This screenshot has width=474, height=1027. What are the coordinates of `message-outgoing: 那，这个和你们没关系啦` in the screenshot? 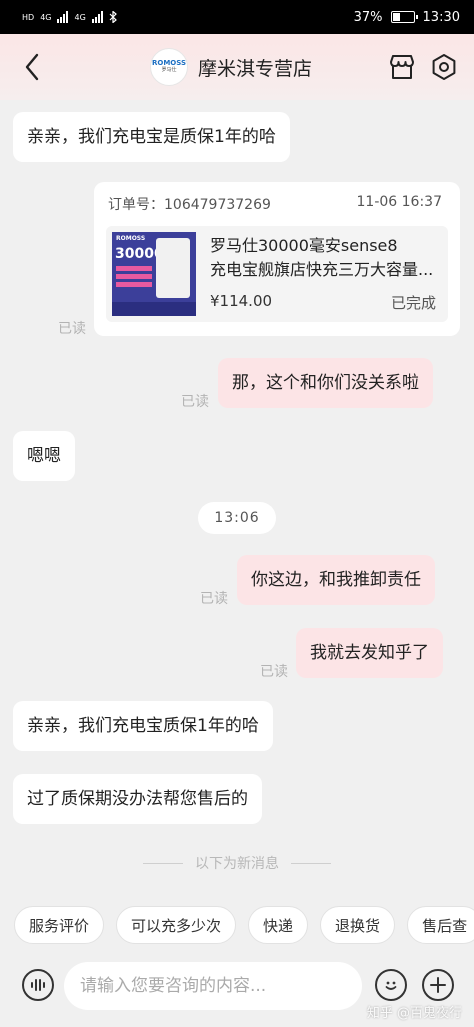 It's located at (325, 383).